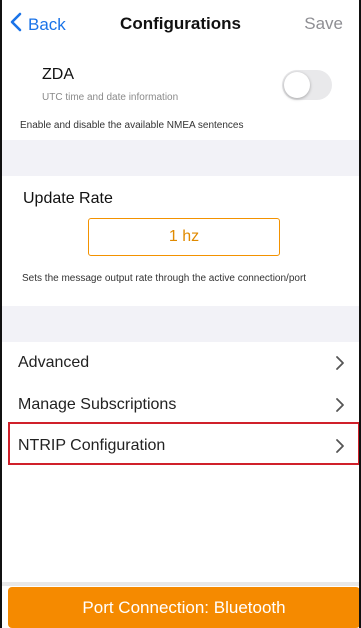  I want to click on zda-title: ZDA, so click(58, 74).